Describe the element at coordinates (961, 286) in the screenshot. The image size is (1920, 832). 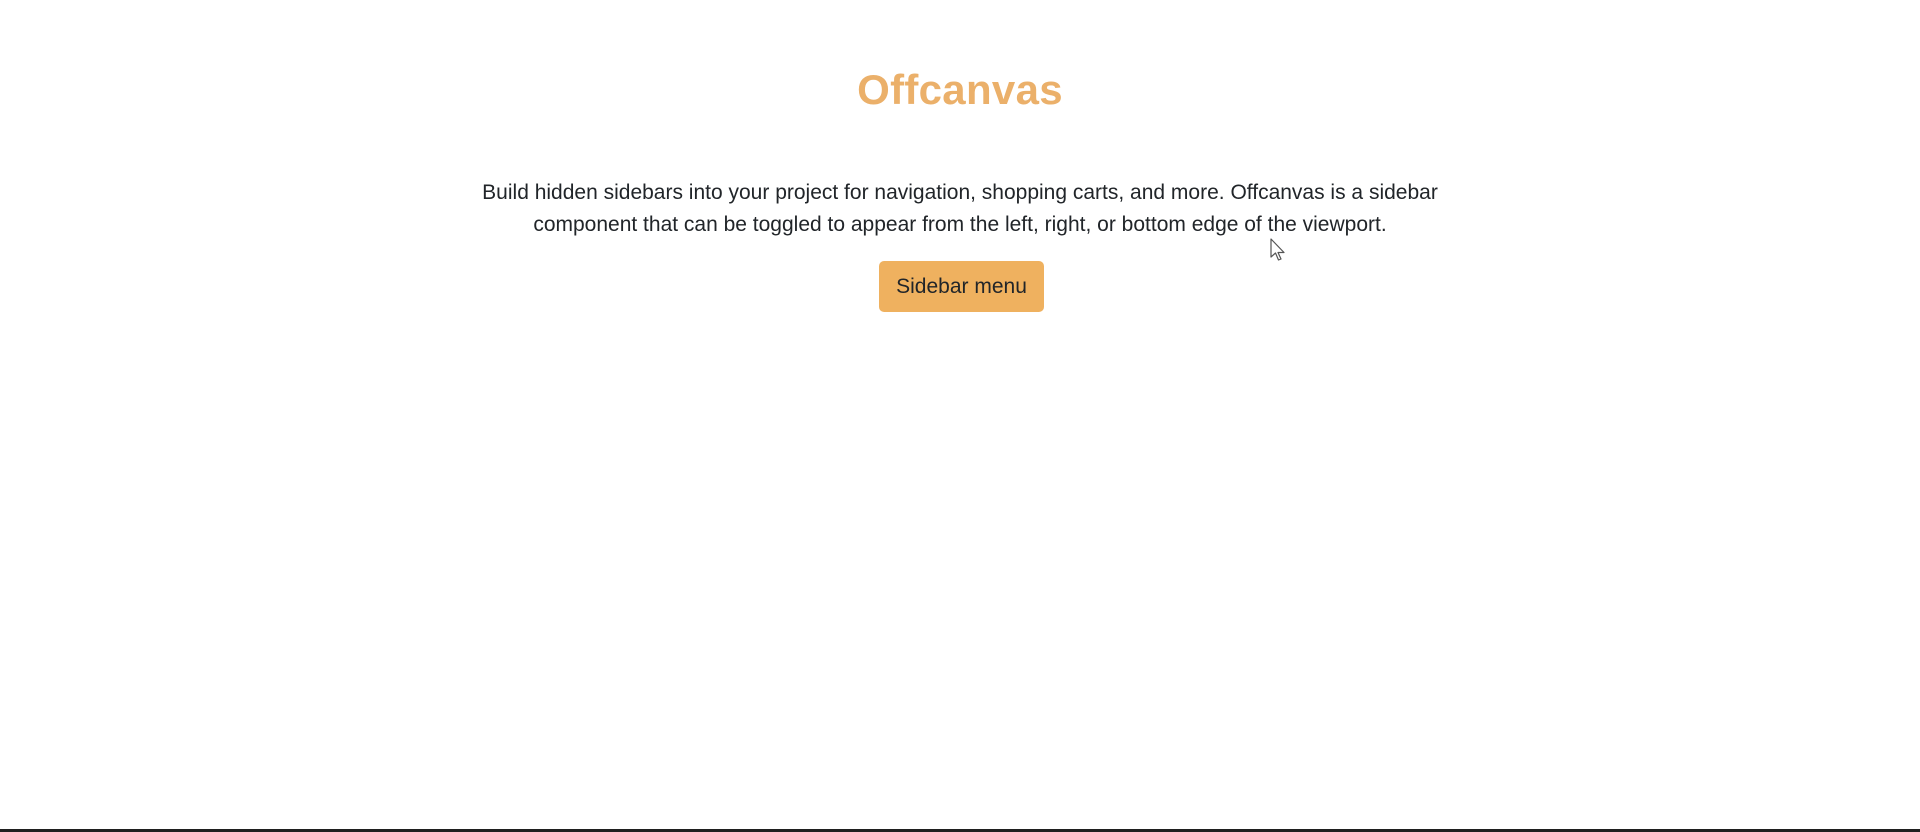
I see `sidebar-menu-button: Sidebar menu` at that location.